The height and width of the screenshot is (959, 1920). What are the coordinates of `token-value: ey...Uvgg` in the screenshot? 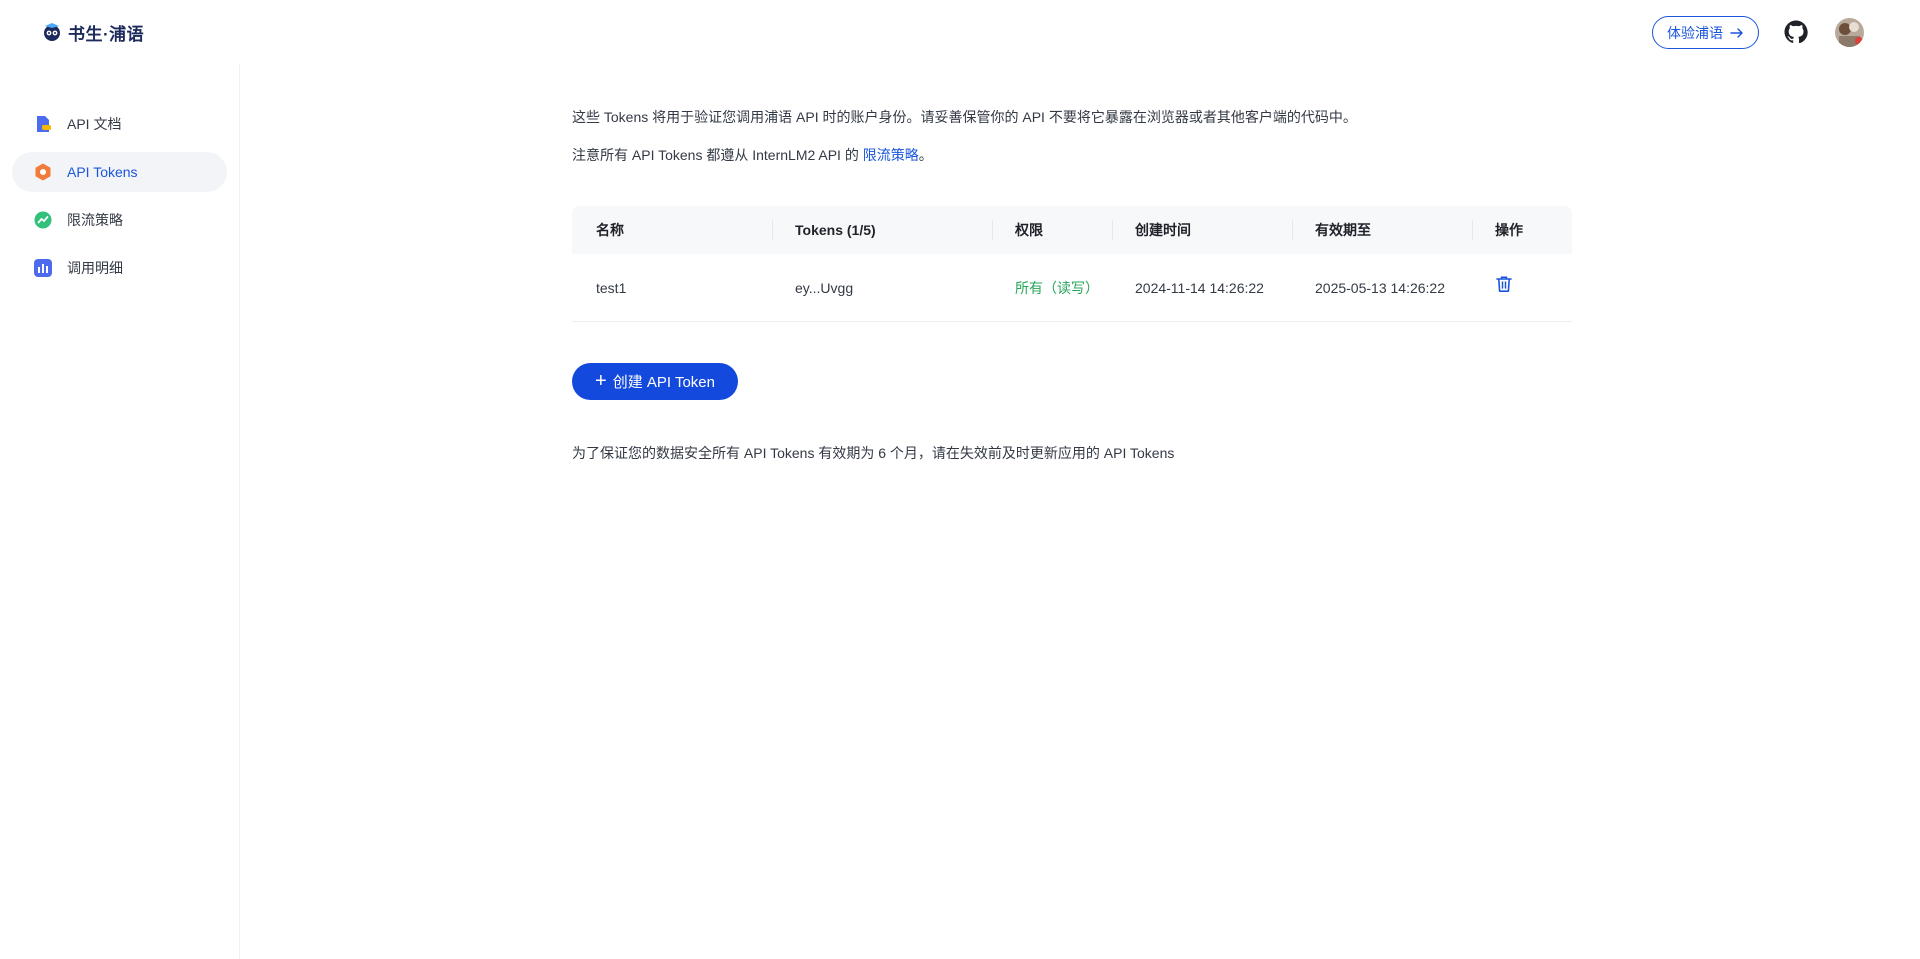 It's located at (824, 287).